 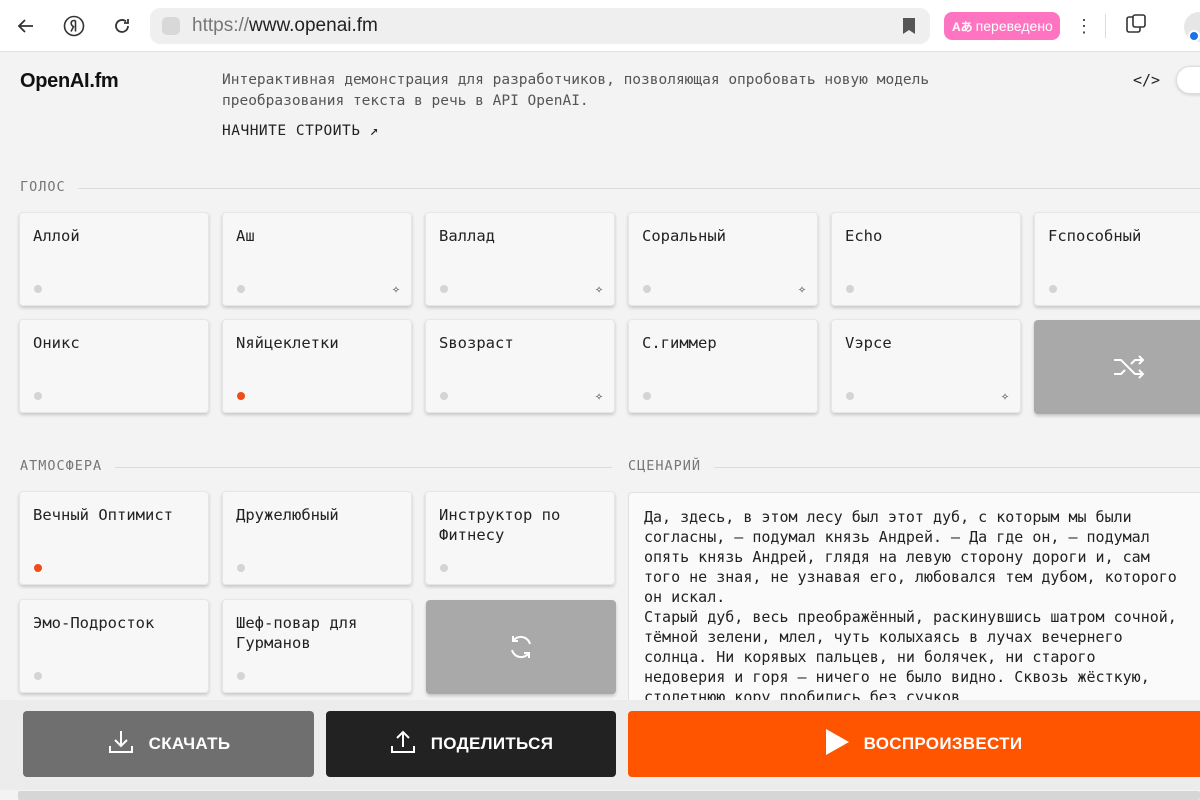 I want to click on code-icon: </>, so click(x=1146, y=80).